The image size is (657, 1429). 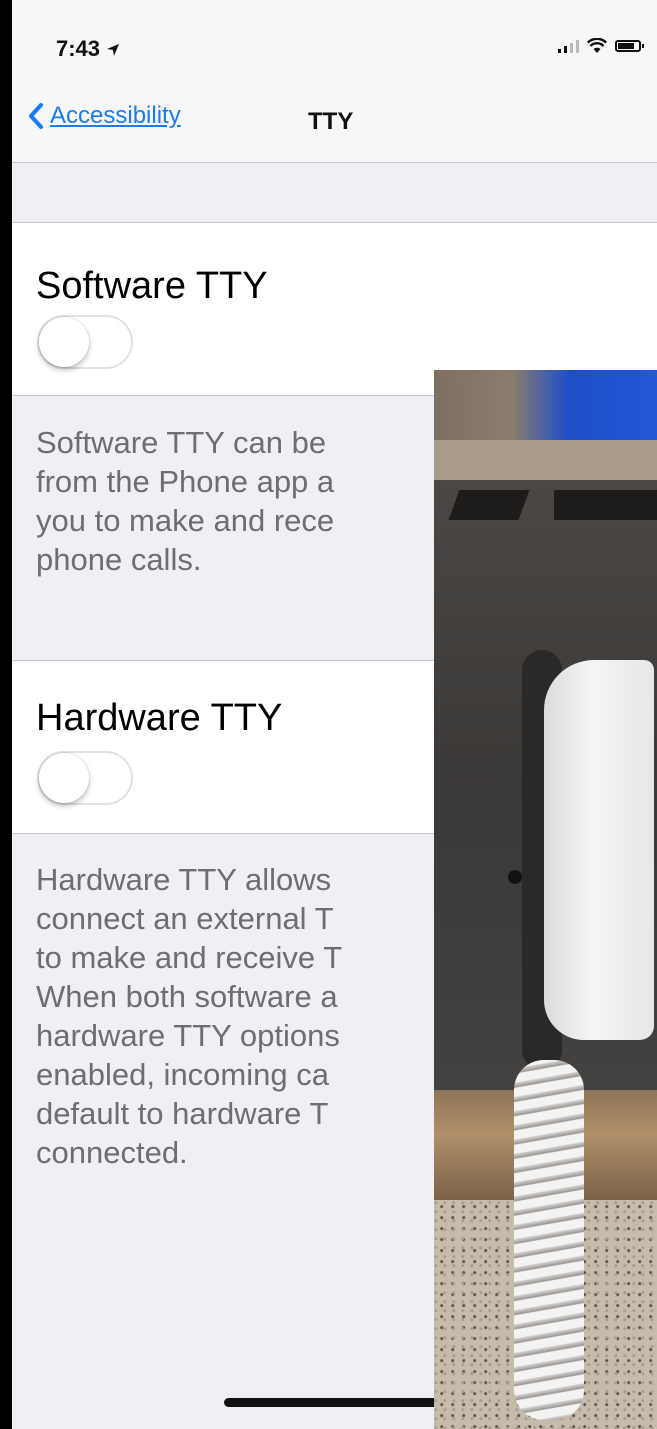 What do you see at coordinates (568, 46) in the screenshot?
I see `cellular-signal-icon` at bounding box center [568, 46].